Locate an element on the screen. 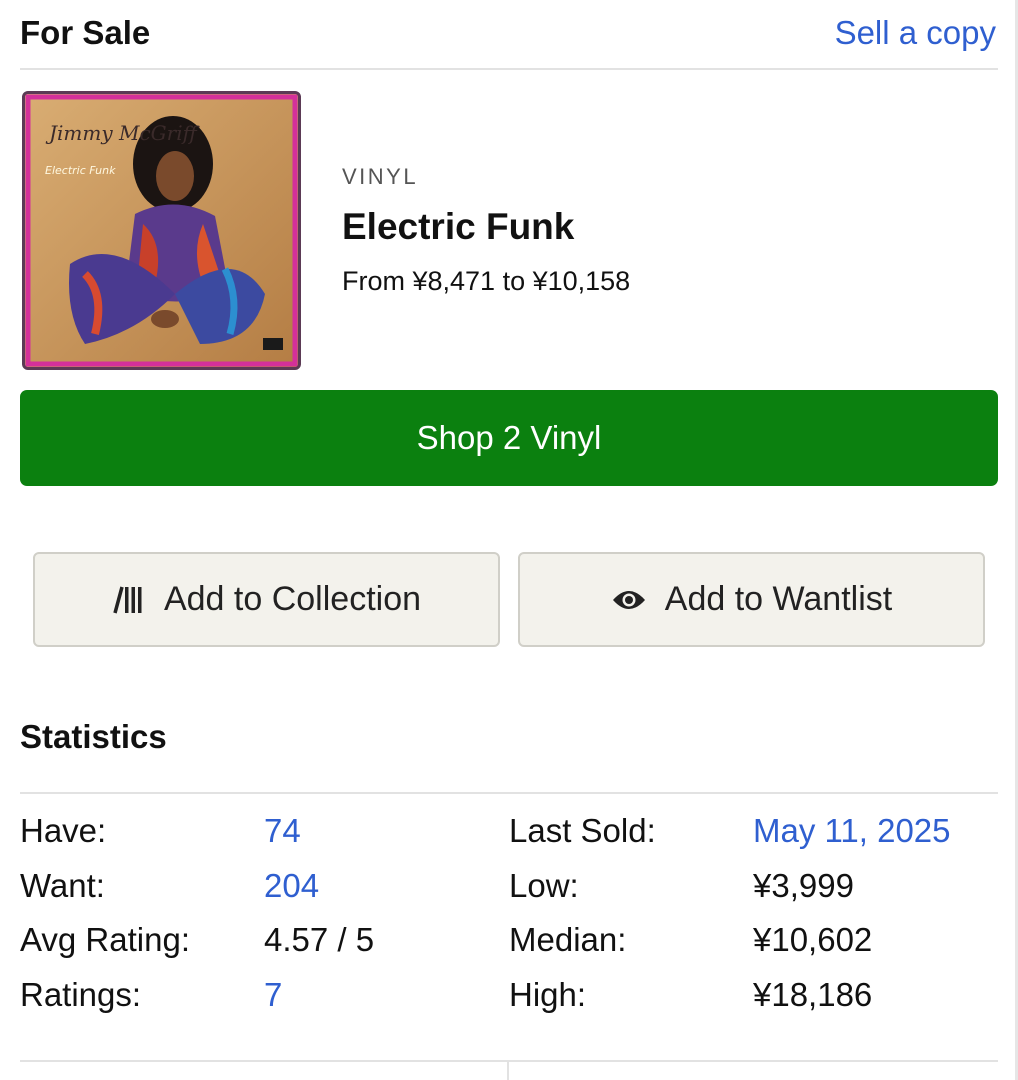 The width and height of the screenshot is (1018, 1080). stat-avg-rating-label: Avg Rating: is located at coordinates (105, 939).